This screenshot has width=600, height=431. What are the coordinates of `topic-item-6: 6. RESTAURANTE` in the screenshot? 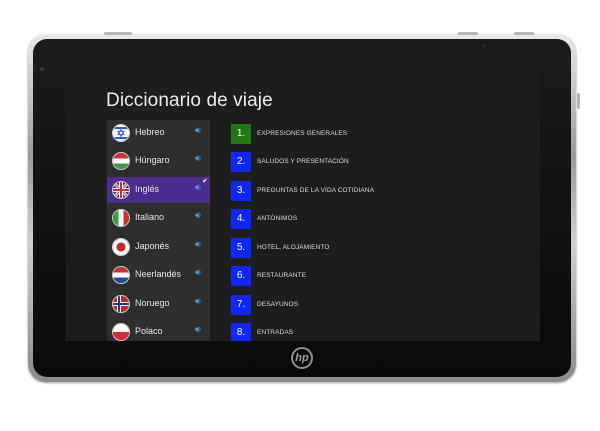 It's located at (376, 276).